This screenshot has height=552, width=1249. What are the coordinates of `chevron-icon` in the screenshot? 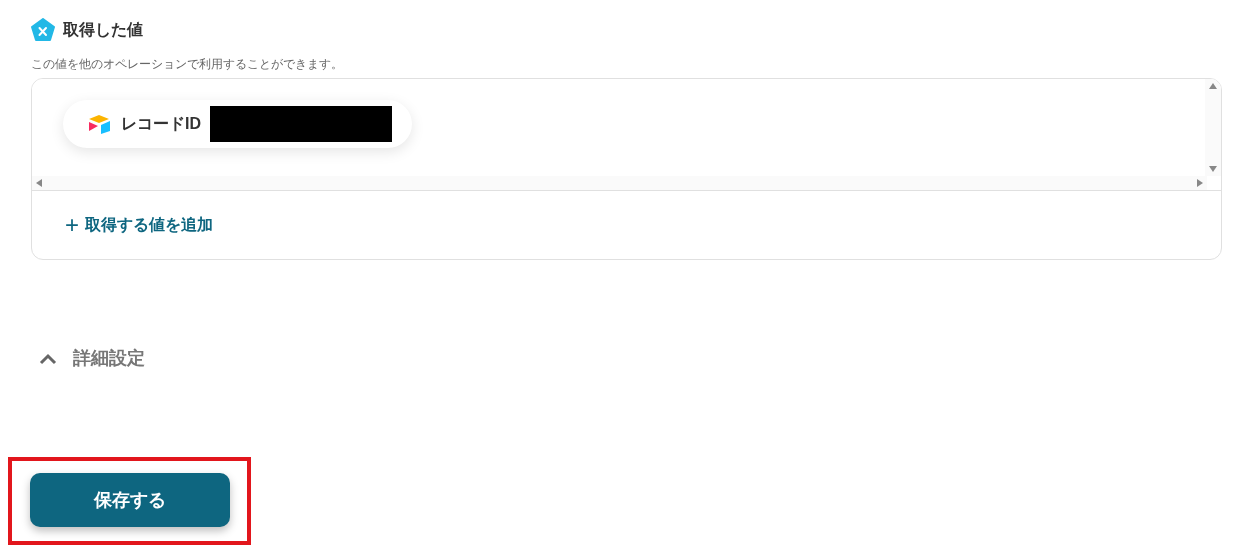 It's located at (48, 358).